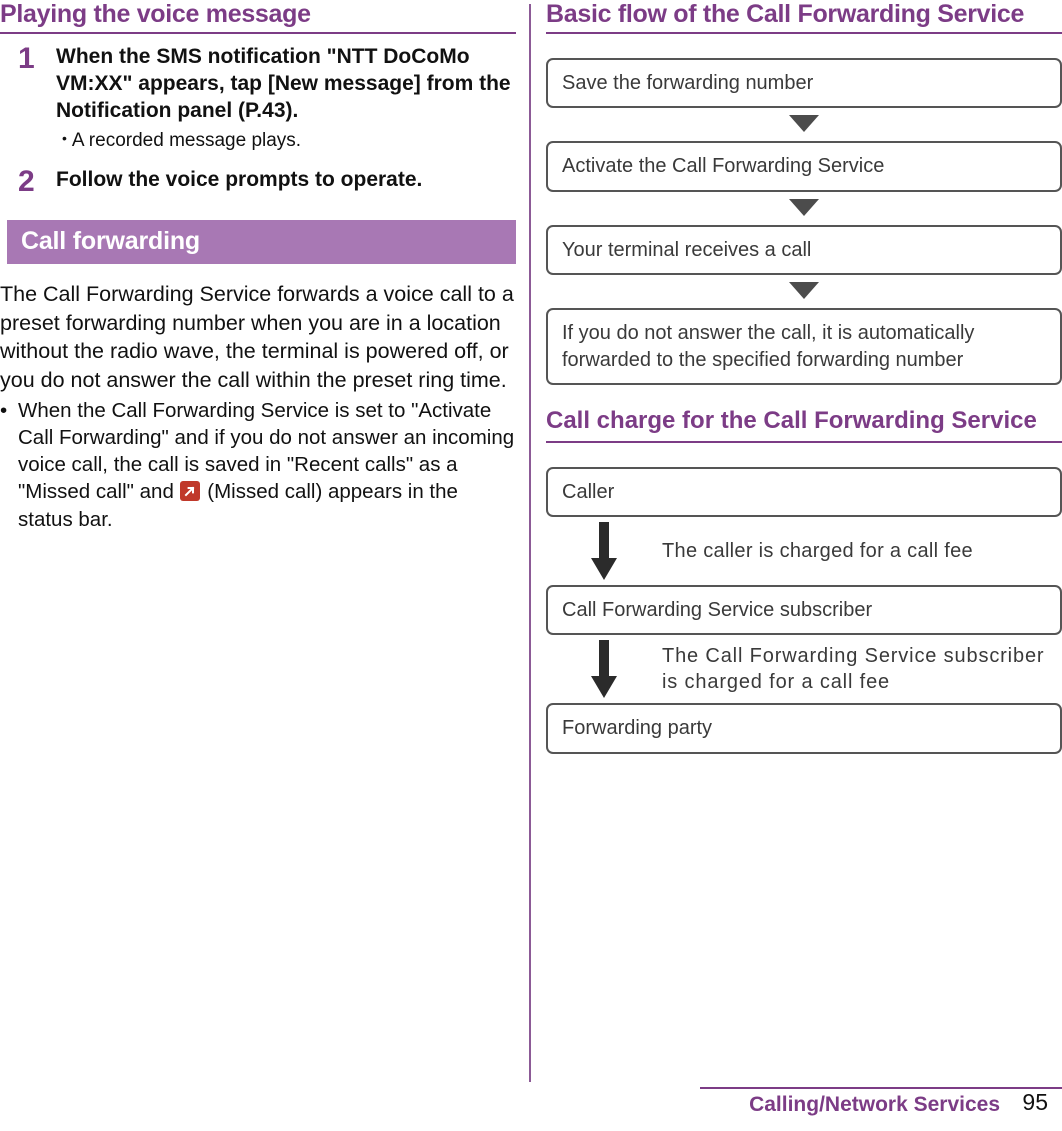 The height and width of the screenshot is (1131, 1062). What do you see at coordinates (804, 166) in the screenshot?
I see `flow-step-2: Activate the Call Forwarding Service` at bounding box center [804, 166].